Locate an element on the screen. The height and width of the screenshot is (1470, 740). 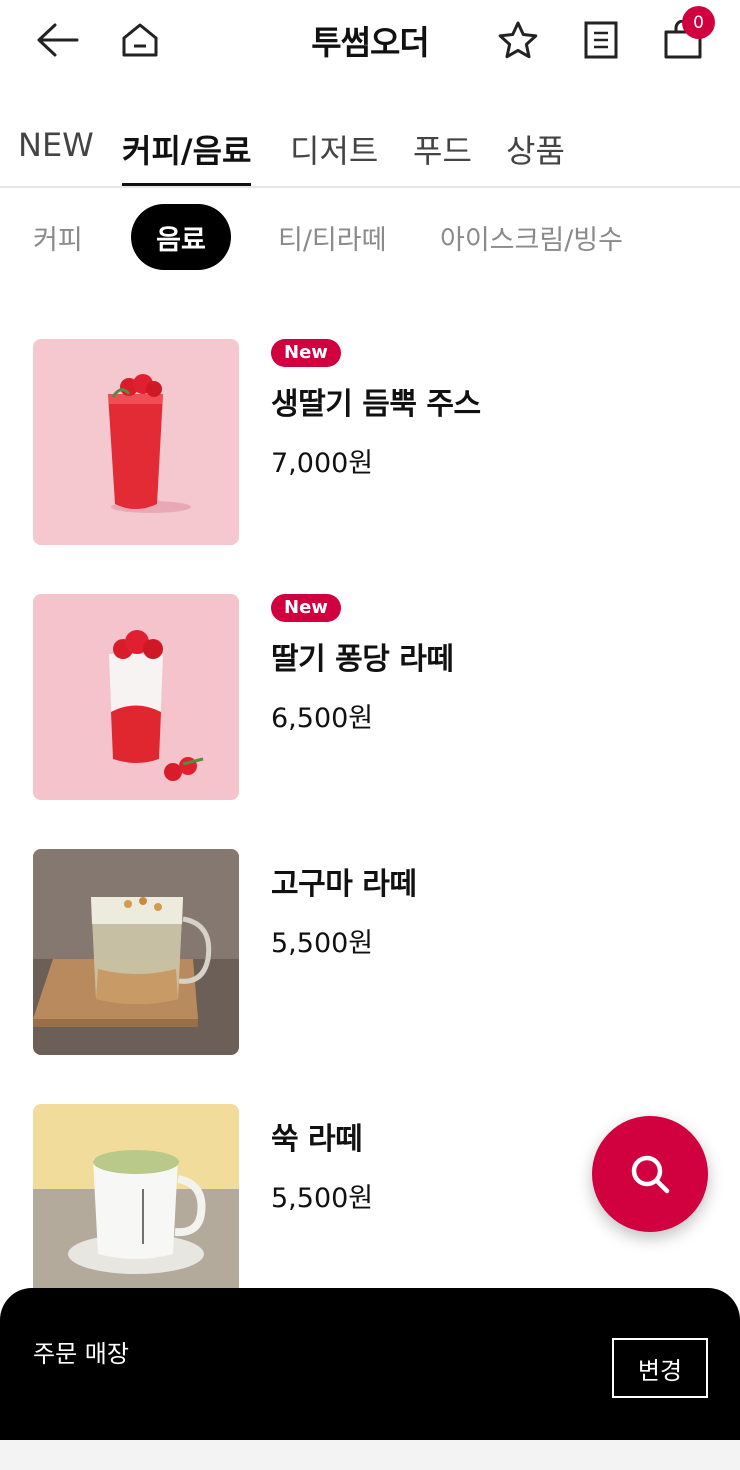
app-header: 투썸오더 0 is located at coordinates (370, 41).